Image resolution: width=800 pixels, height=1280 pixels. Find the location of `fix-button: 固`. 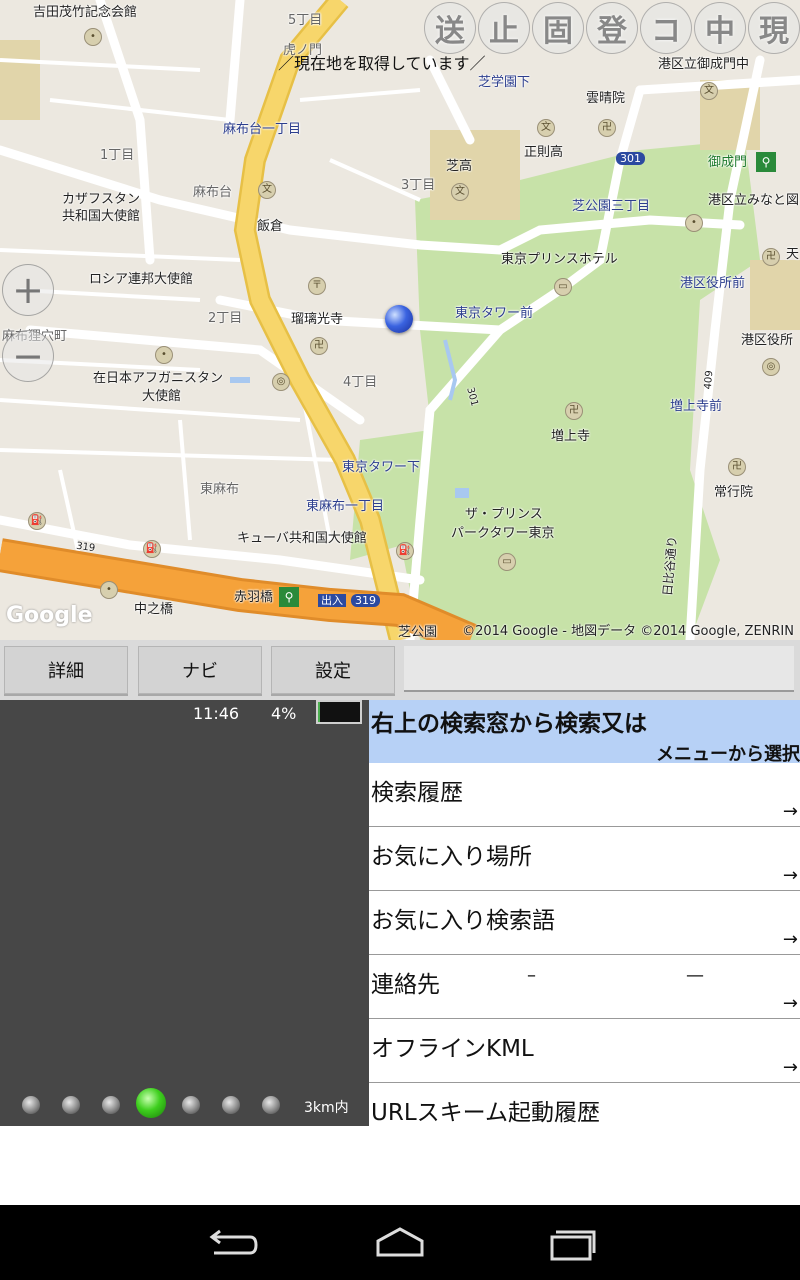

fix-button: 固 is located at coordinates (558, 28).